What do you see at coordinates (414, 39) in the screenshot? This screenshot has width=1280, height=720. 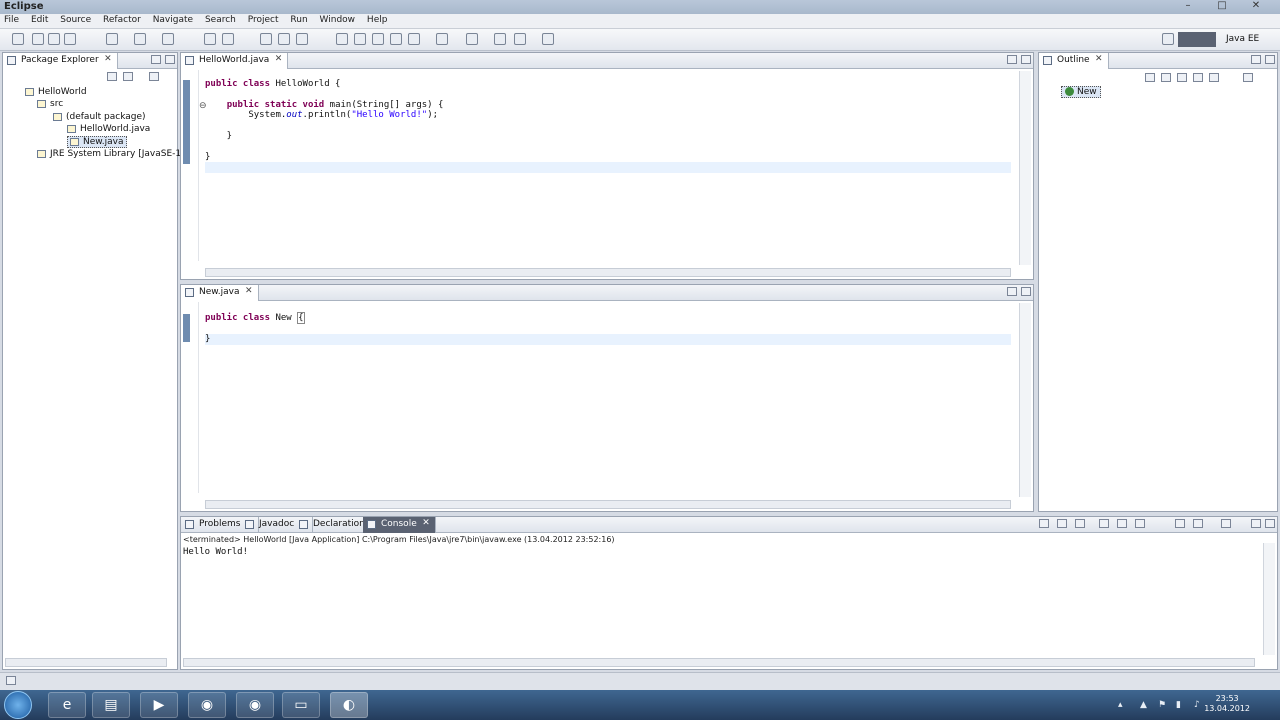 I see `show-whitespace-icon` at bounding box center [414, 39].